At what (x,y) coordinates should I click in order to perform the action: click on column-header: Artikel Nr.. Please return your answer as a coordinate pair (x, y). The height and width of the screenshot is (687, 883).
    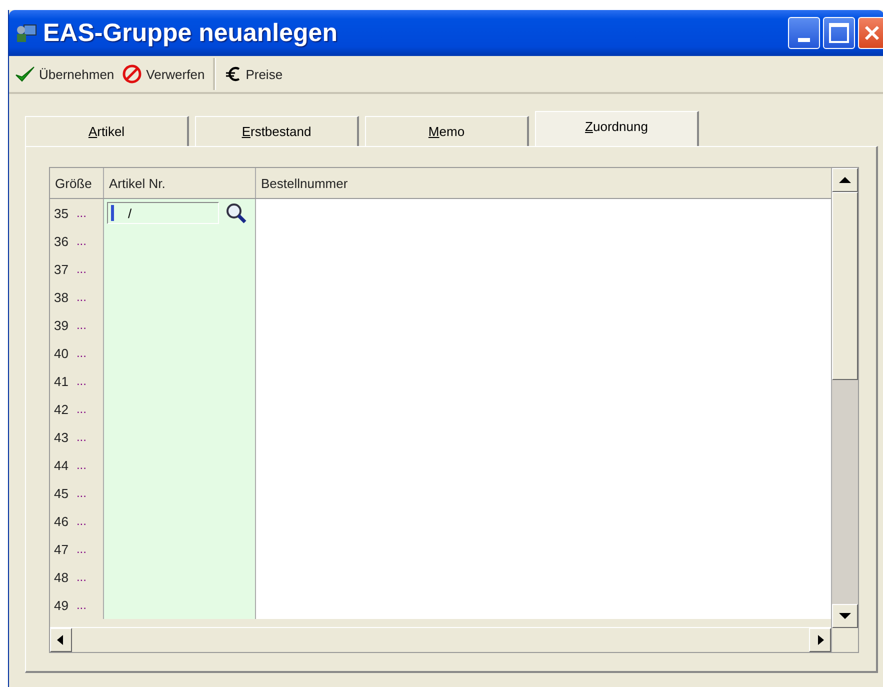
    Looking at the image, I should click on (180, 183).